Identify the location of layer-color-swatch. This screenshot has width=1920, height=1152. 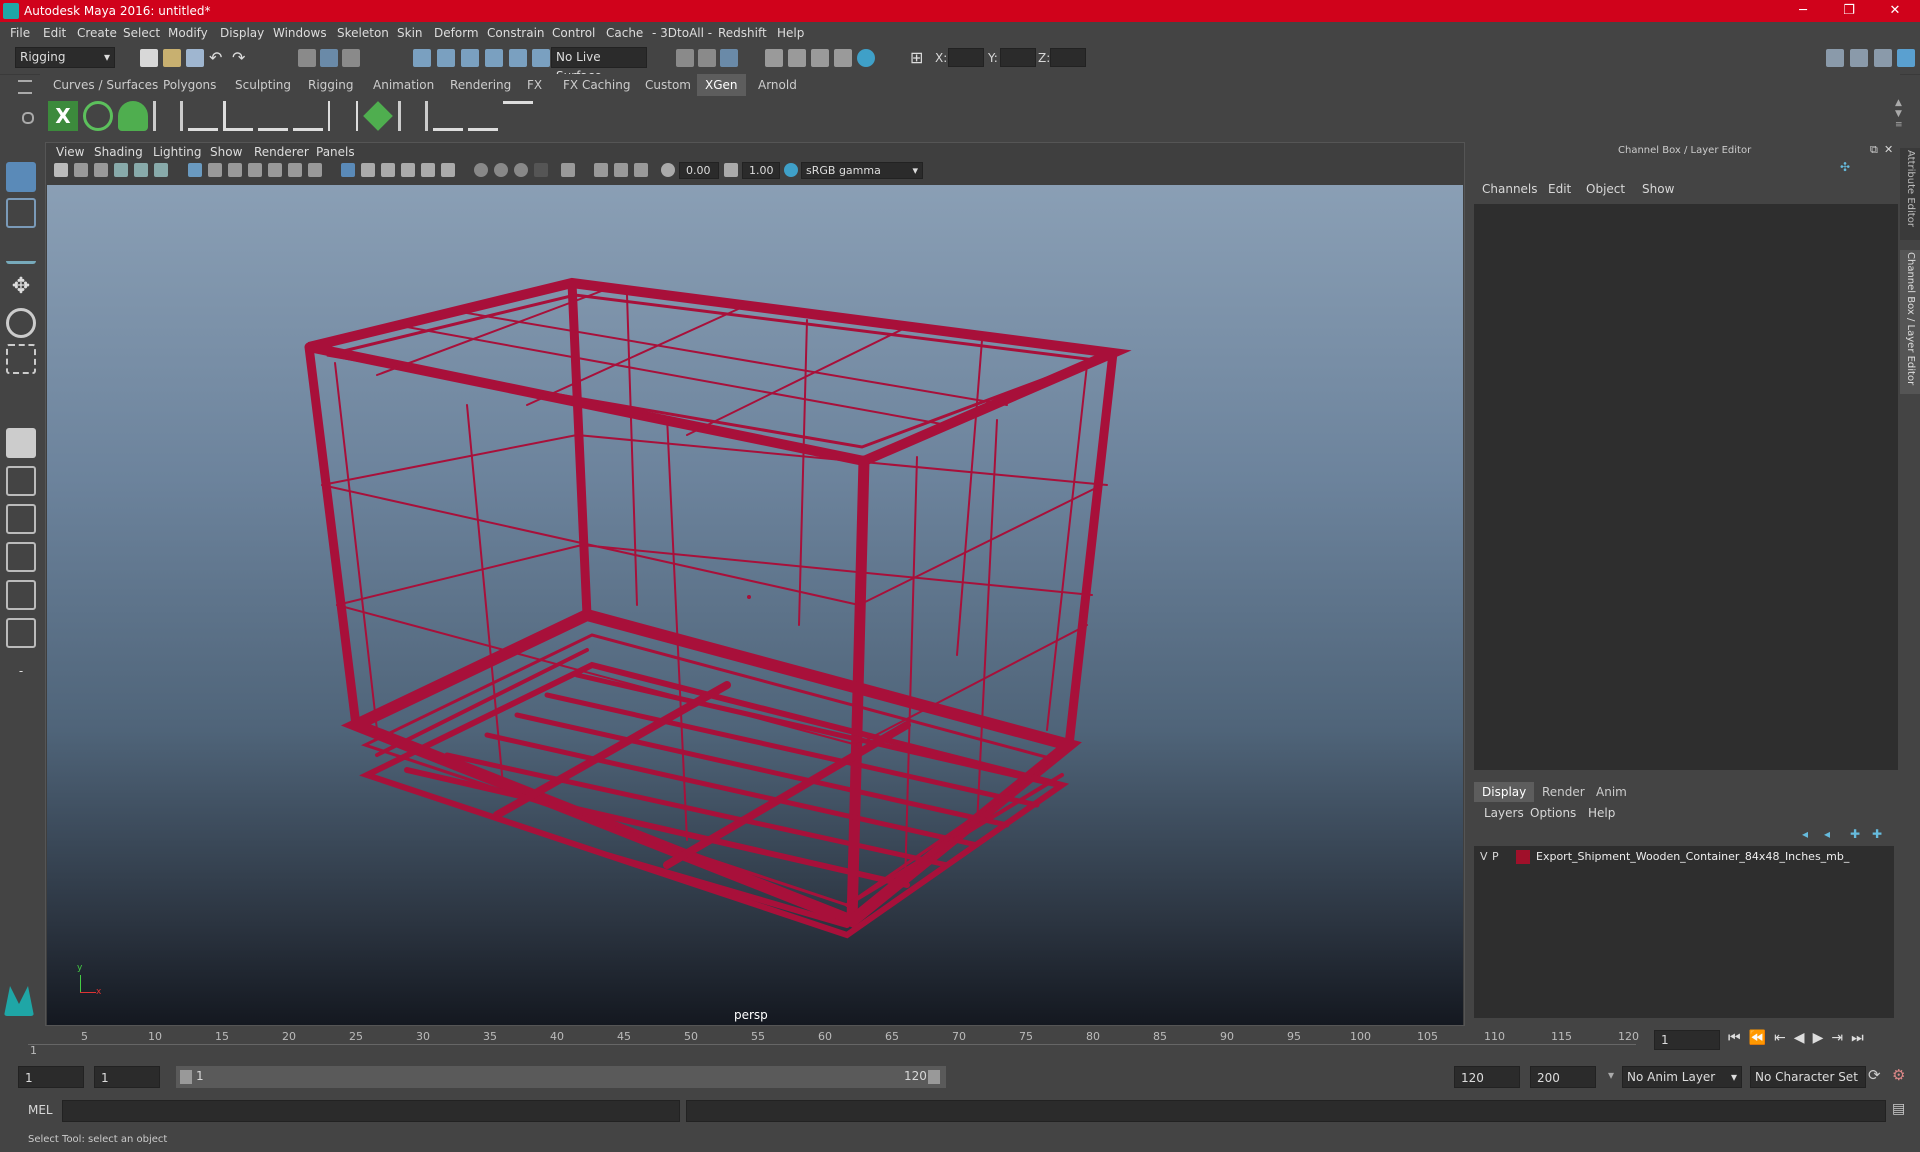
(1523, 857).